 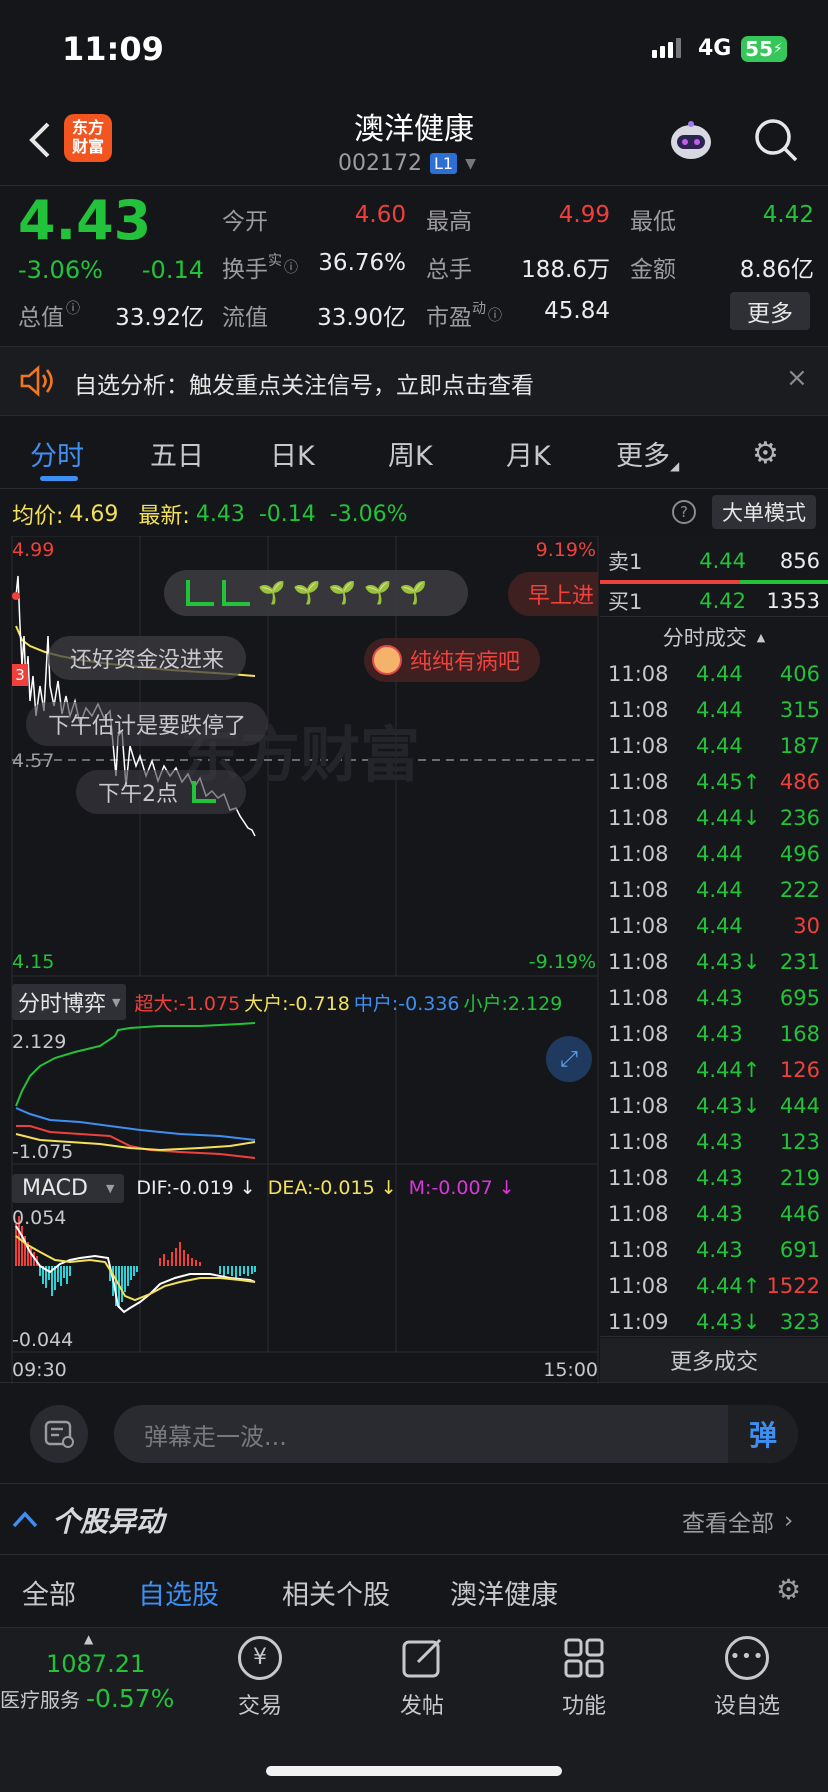 What do you see at coordinates (799, 890) in the screenshot?
I see `trade-volume: 222` at bounding box center [799, 890].